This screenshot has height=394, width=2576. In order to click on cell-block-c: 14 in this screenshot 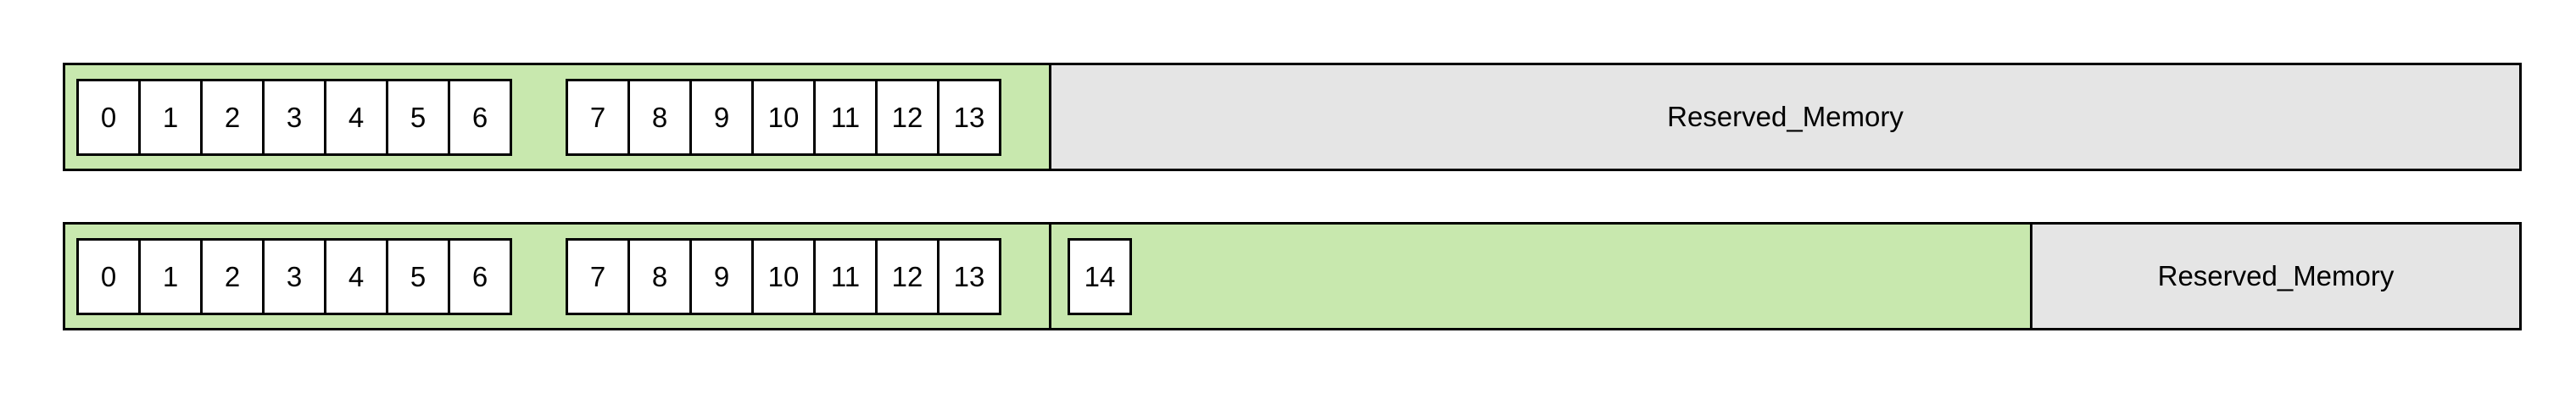, I will do `click(1100, 276)`.